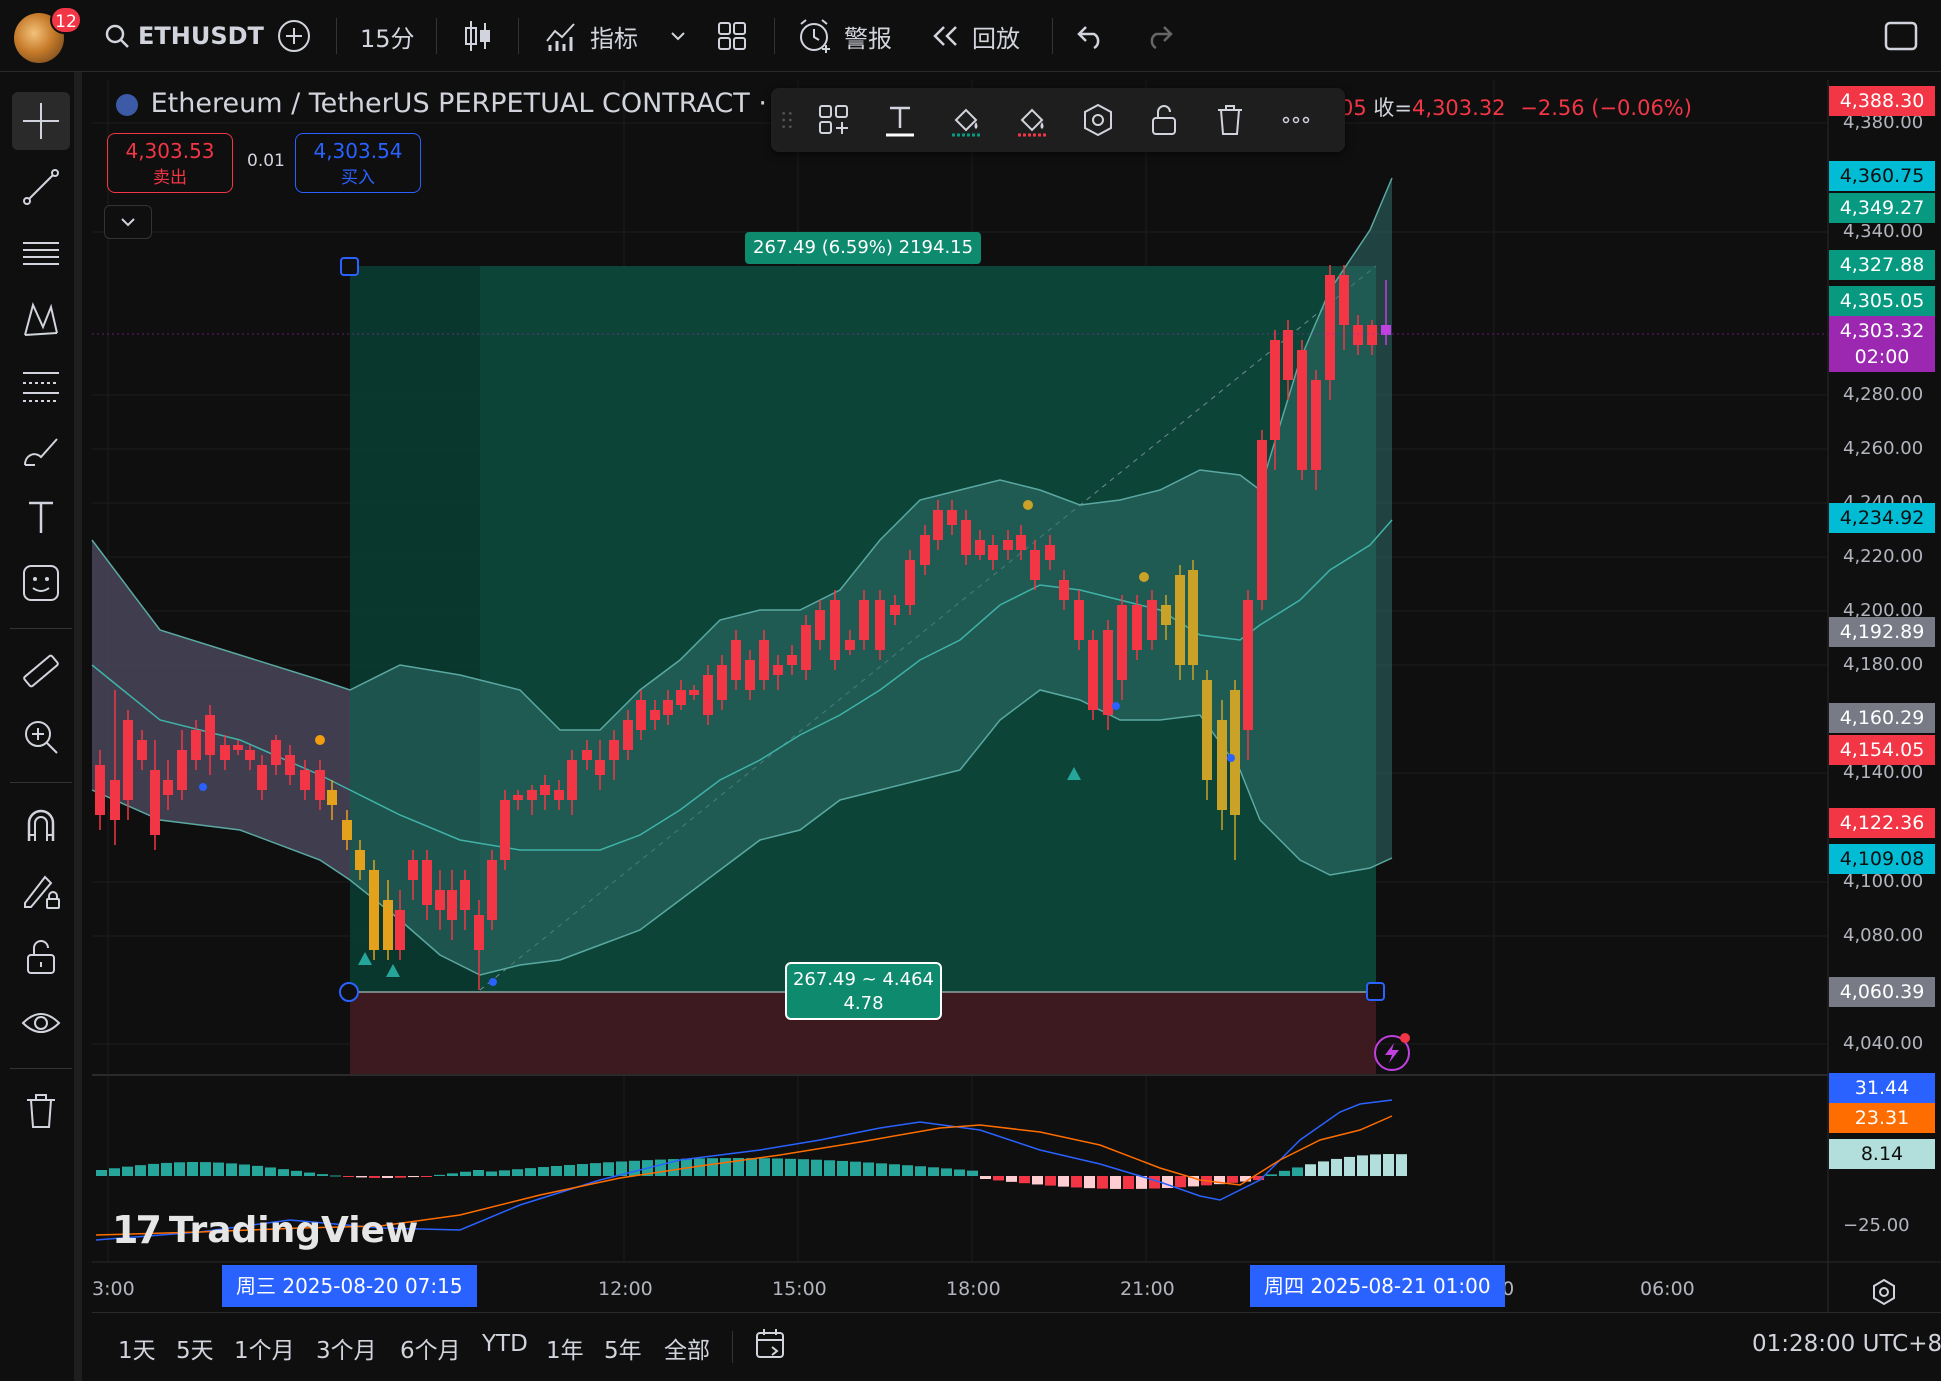 This screenshot has height=1381, width=1941. I want to click on lock-drawing-button, so click(1164, 120).